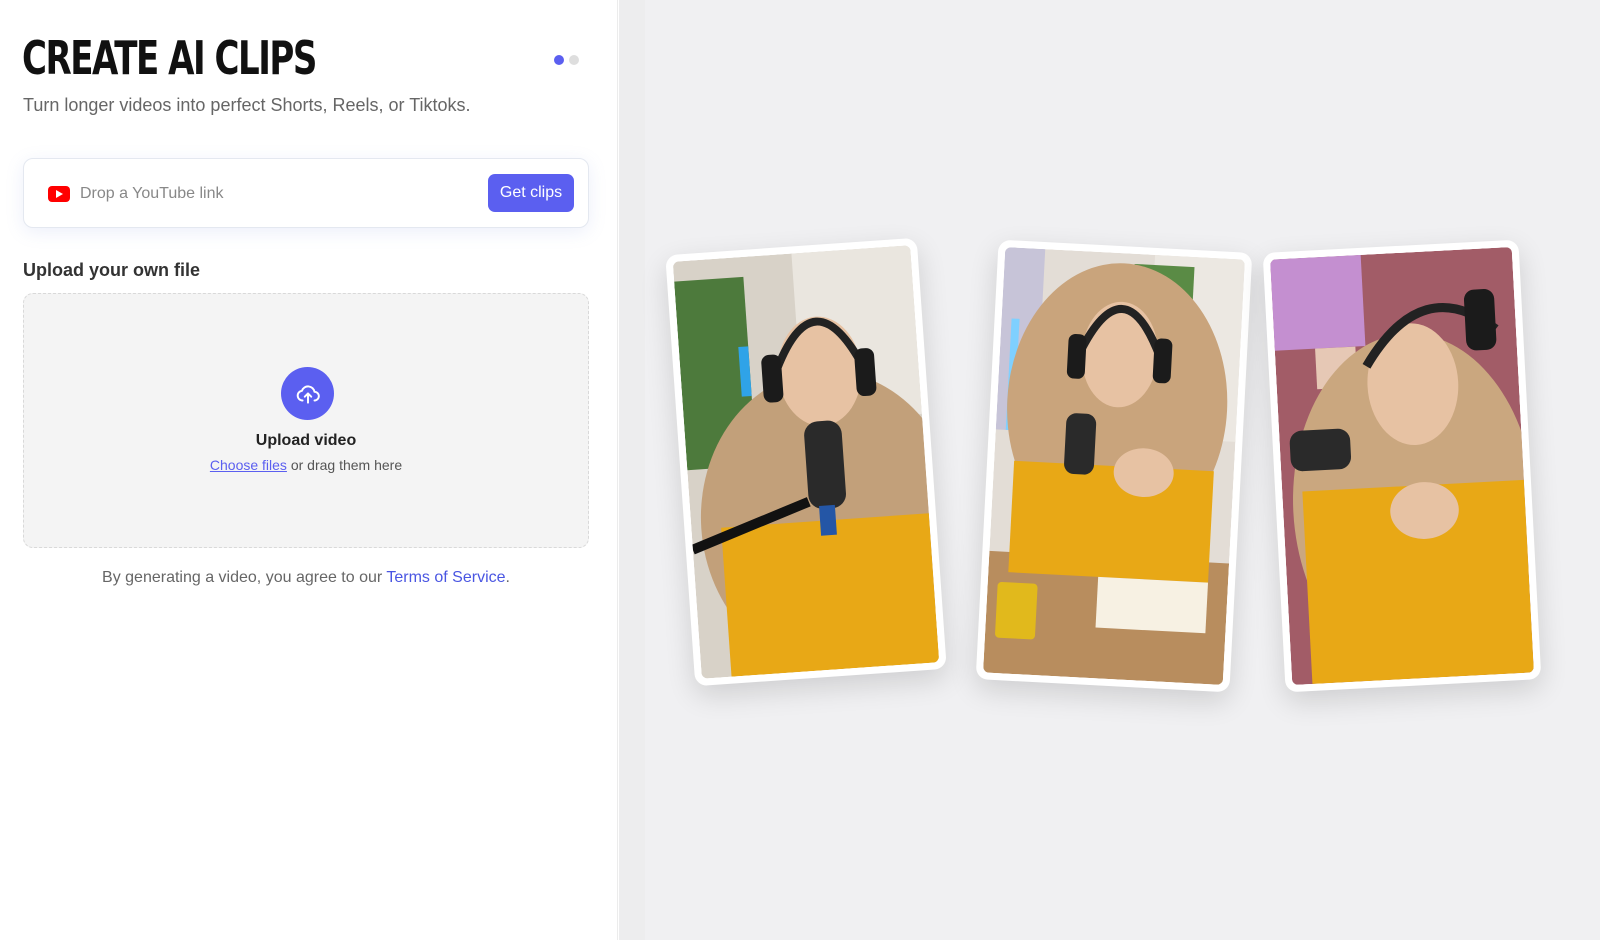 The height and width of the screenshot is (940, 1600). Describe the element at coordinates (531, 193) in the screenshot. I see `get-clips-button: Get clips` at that location.